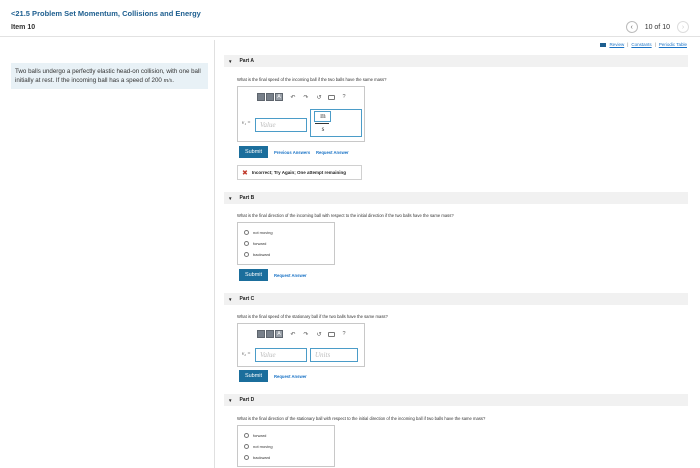 Image resolution: width=700 pixels, height=468 pixels. Describe the element at coordinates (456, 400) in the screenshot. I see `part-d-header: ▼ Part D` at that location.